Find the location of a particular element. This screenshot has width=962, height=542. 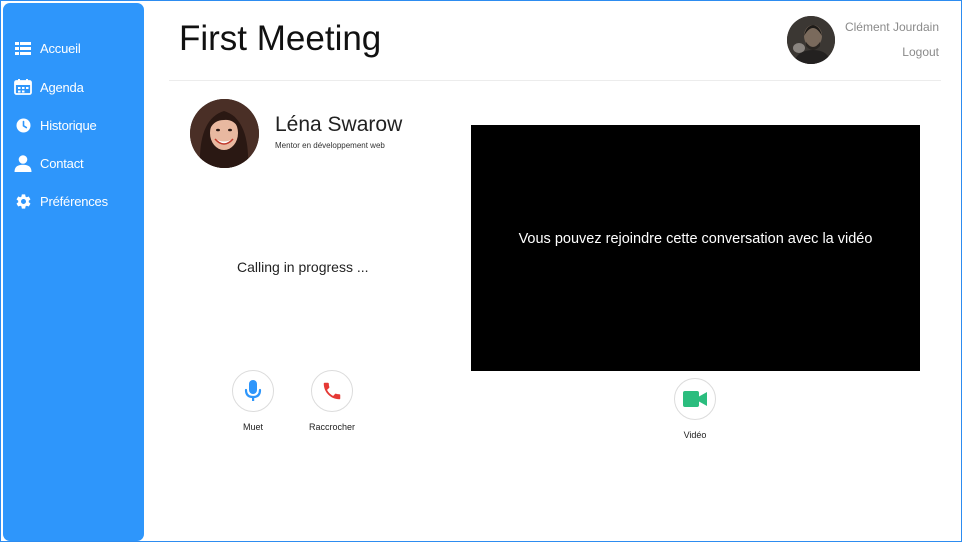

sidebar-item-preferences: Préférences is located at coordinates (60, 201).